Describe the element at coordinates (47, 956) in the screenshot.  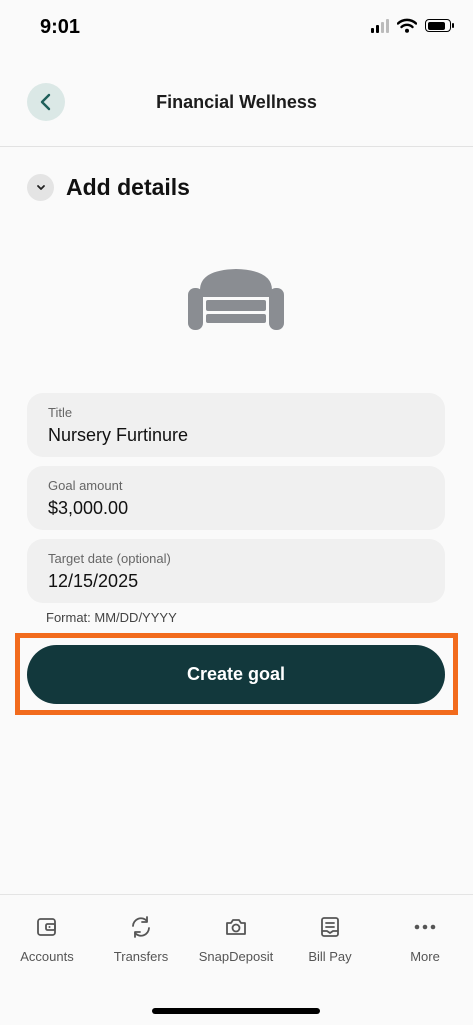
I see `tab-accounts-label: Accounts` at that location.